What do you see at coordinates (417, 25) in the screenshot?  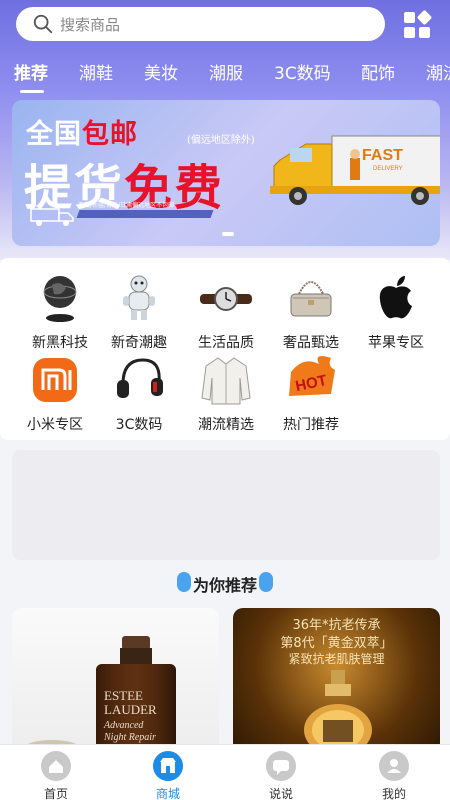 I see `category-grid-icon` at bounding box center [417, 25].